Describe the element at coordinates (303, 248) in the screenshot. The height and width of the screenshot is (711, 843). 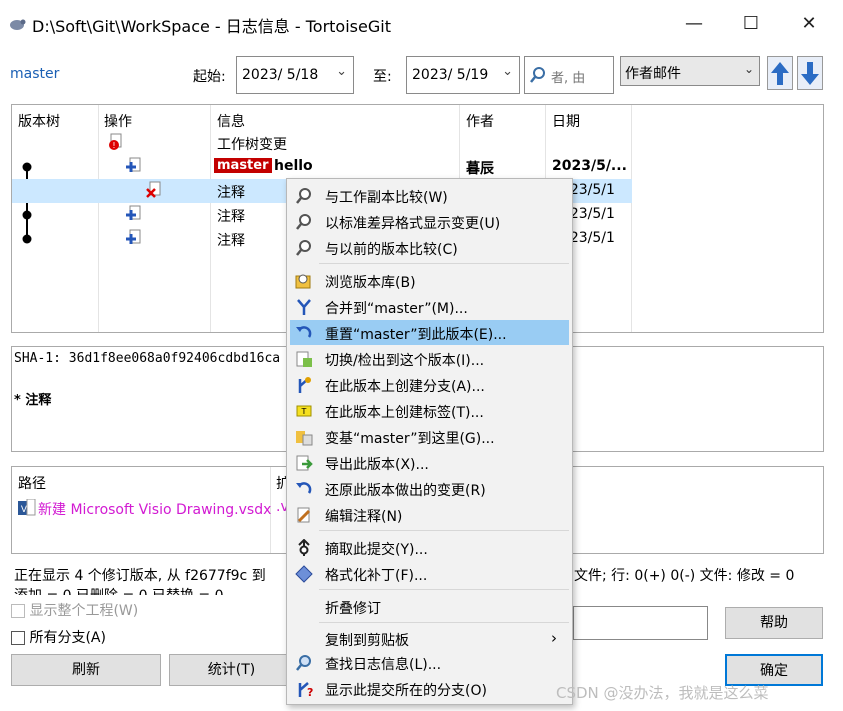
I see `compare-prev-icon` at that location.